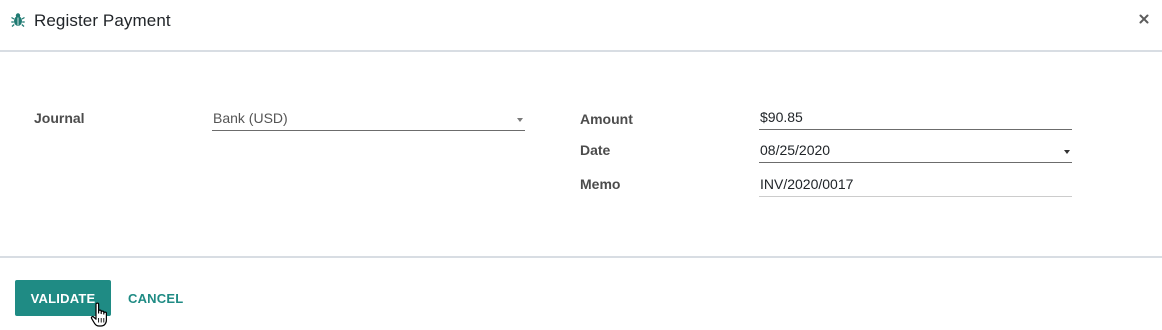 Image resolution: width=1162 pixels, height=330 pixels. Describe the element at coordinates (915, 185) in the screenshot. I see `memo-input: INV/2020/0017` at that location.